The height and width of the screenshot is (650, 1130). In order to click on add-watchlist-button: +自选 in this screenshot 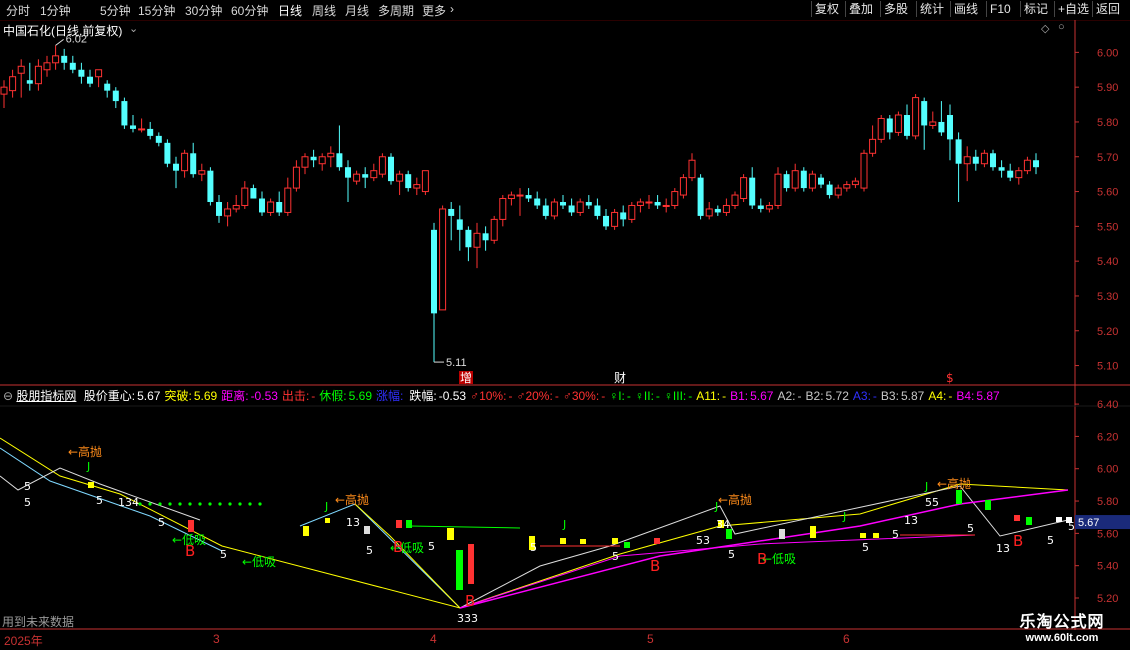, I will do `click(1073, 9)`.